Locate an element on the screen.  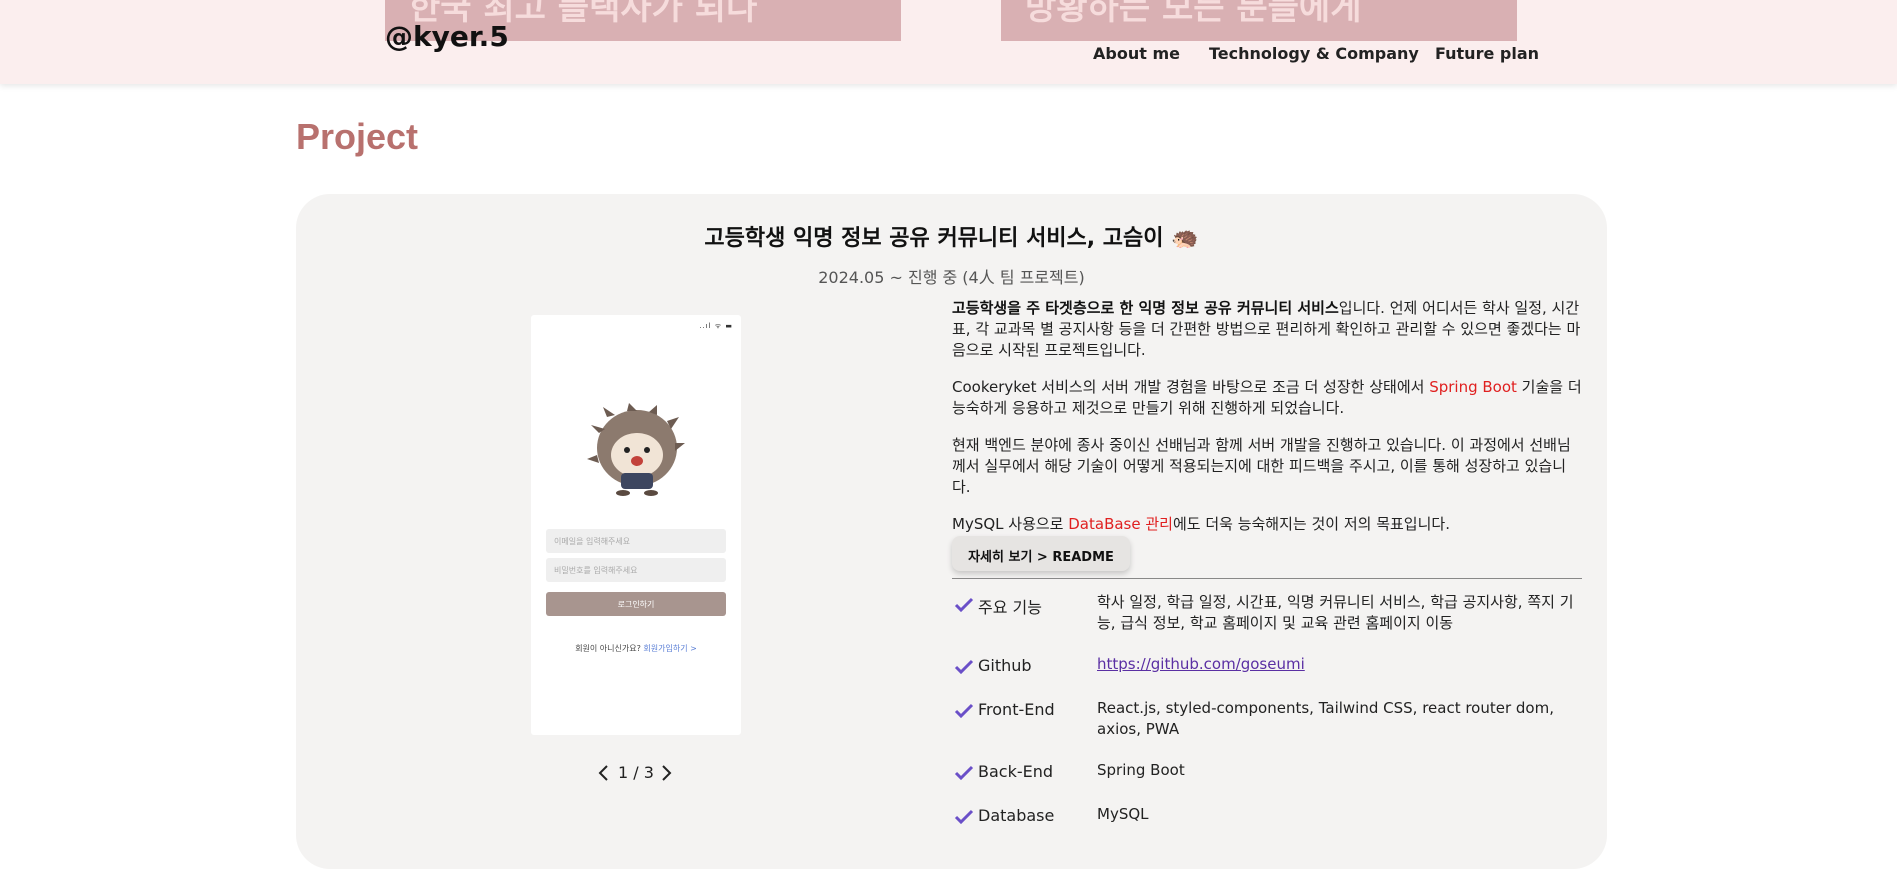
readme-button: 자세히 보기 > README is located at coordinates (1041, 553).